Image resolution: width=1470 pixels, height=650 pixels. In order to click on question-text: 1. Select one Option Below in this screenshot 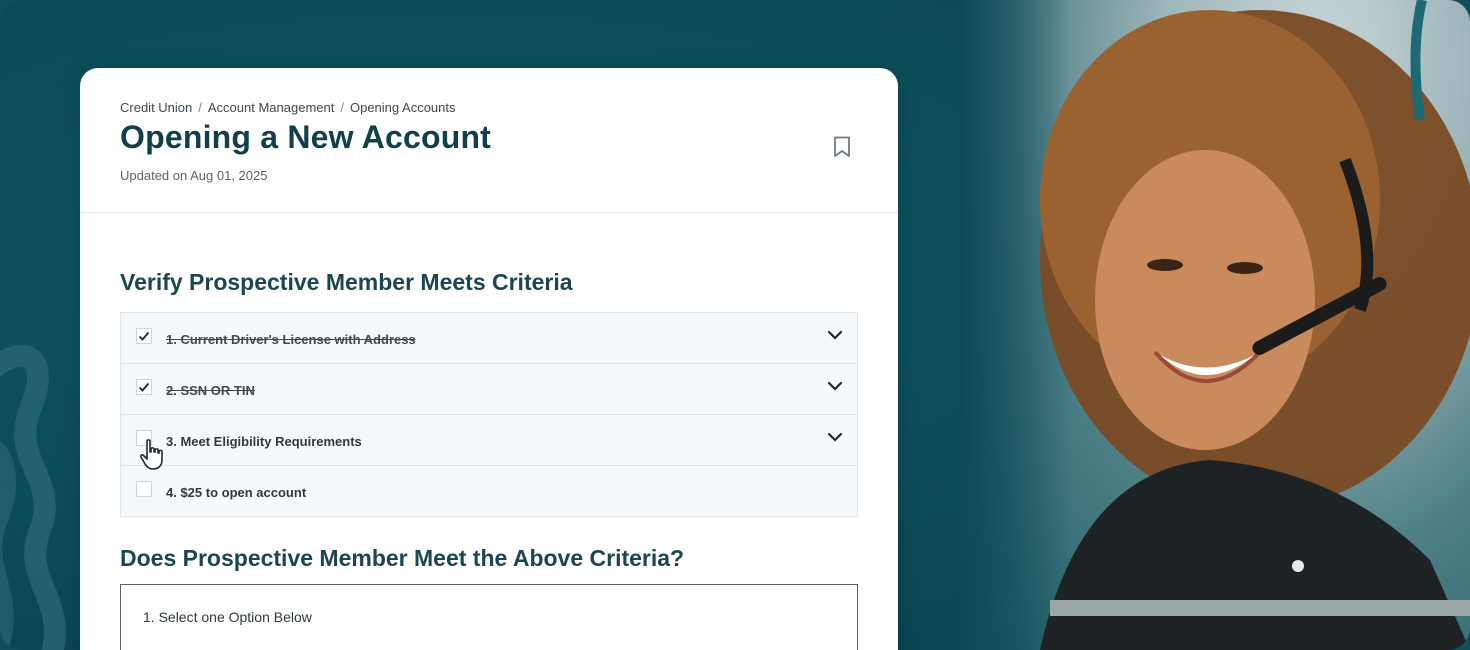, I will do `click(227, 617)`.